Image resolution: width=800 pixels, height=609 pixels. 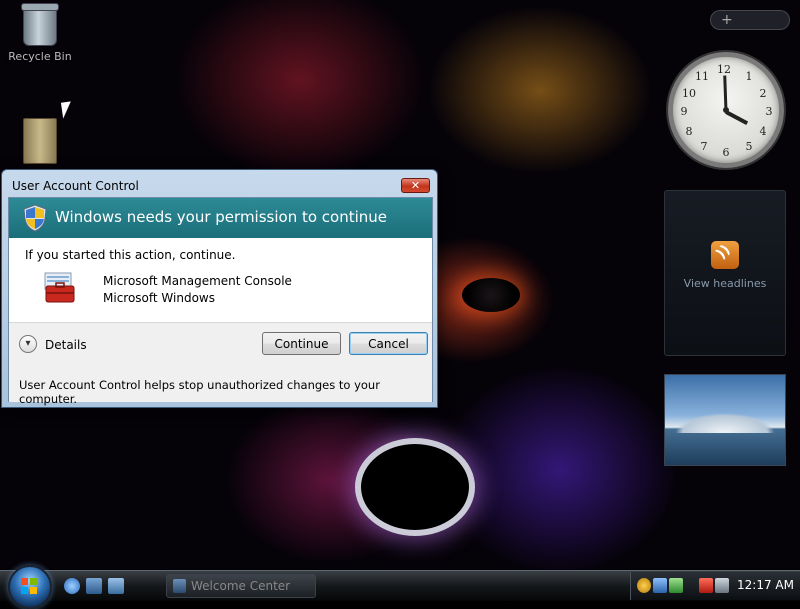 I want to click on window-icon, so click(x=179, y=586).